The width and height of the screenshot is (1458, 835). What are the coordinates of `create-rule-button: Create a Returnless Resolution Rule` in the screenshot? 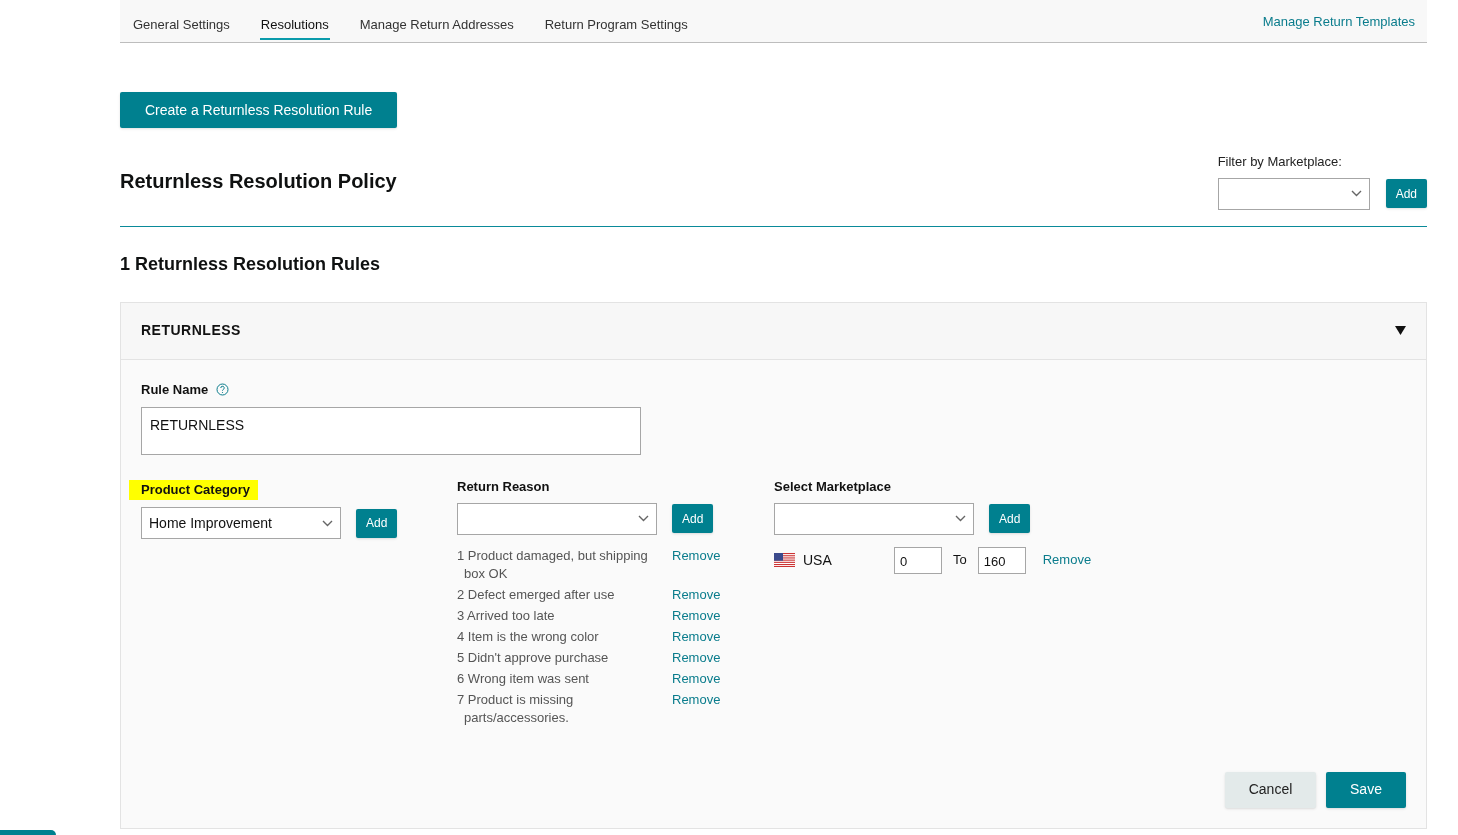 It's located at (259, 110).